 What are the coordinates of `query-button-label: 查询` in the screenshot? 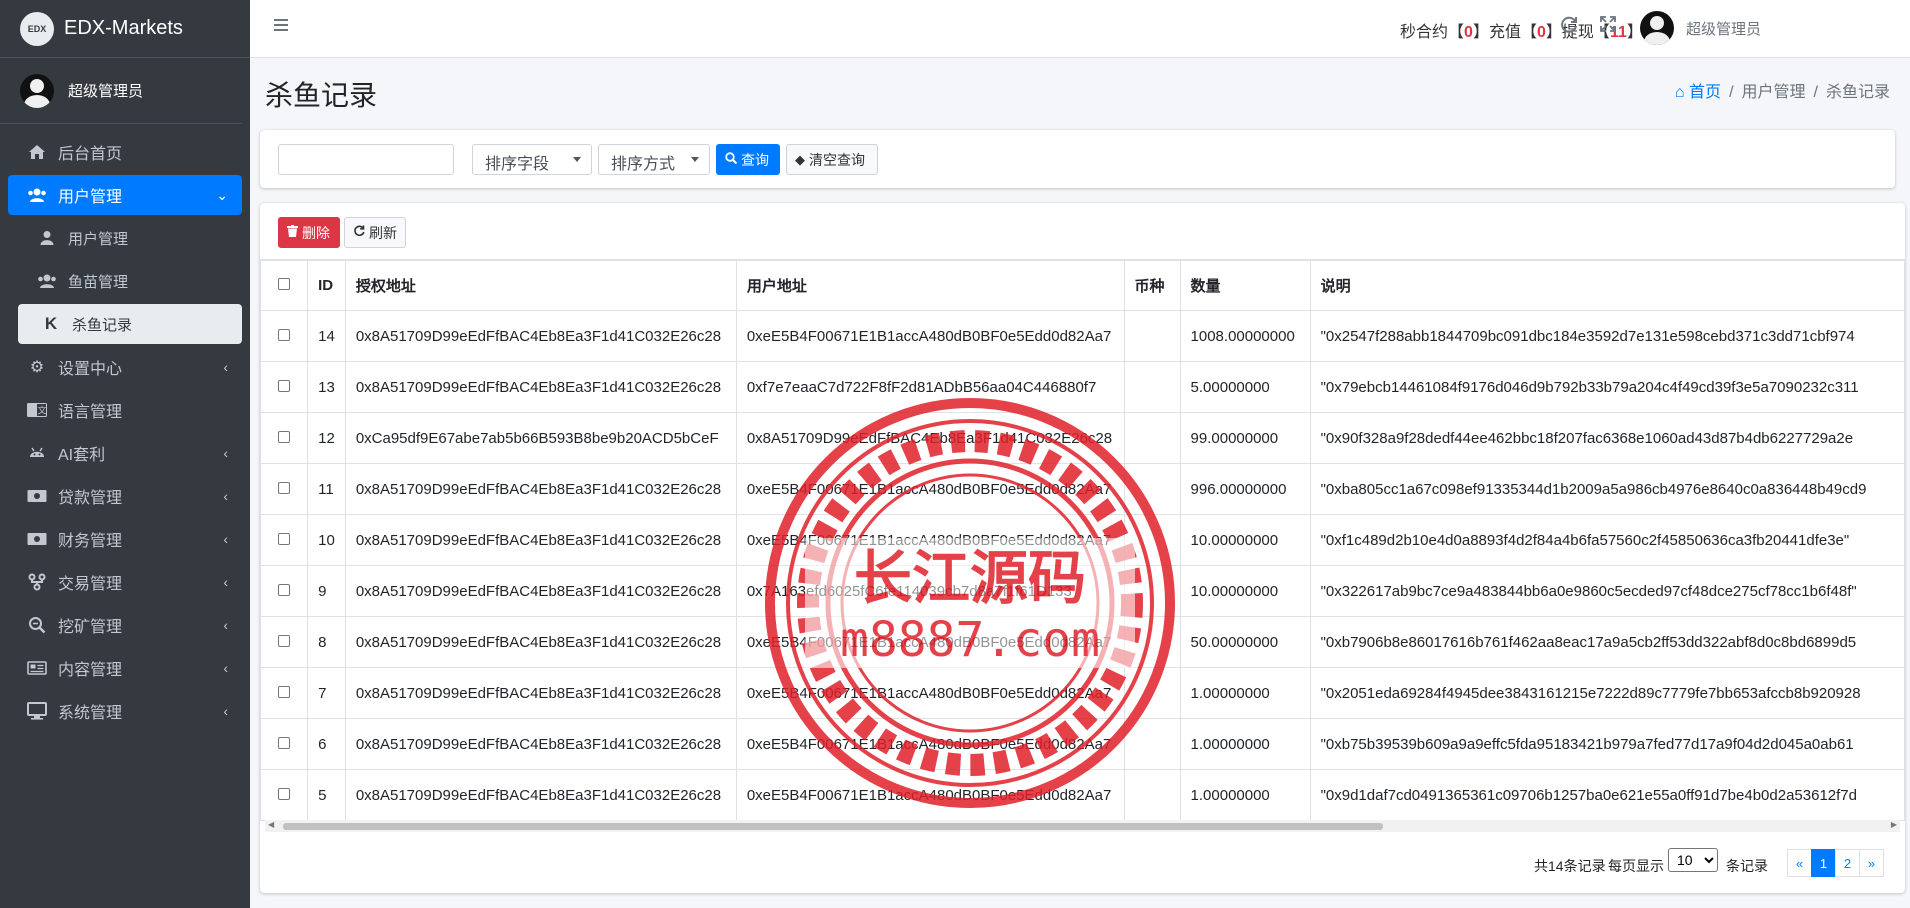 It's located at (755, 159).